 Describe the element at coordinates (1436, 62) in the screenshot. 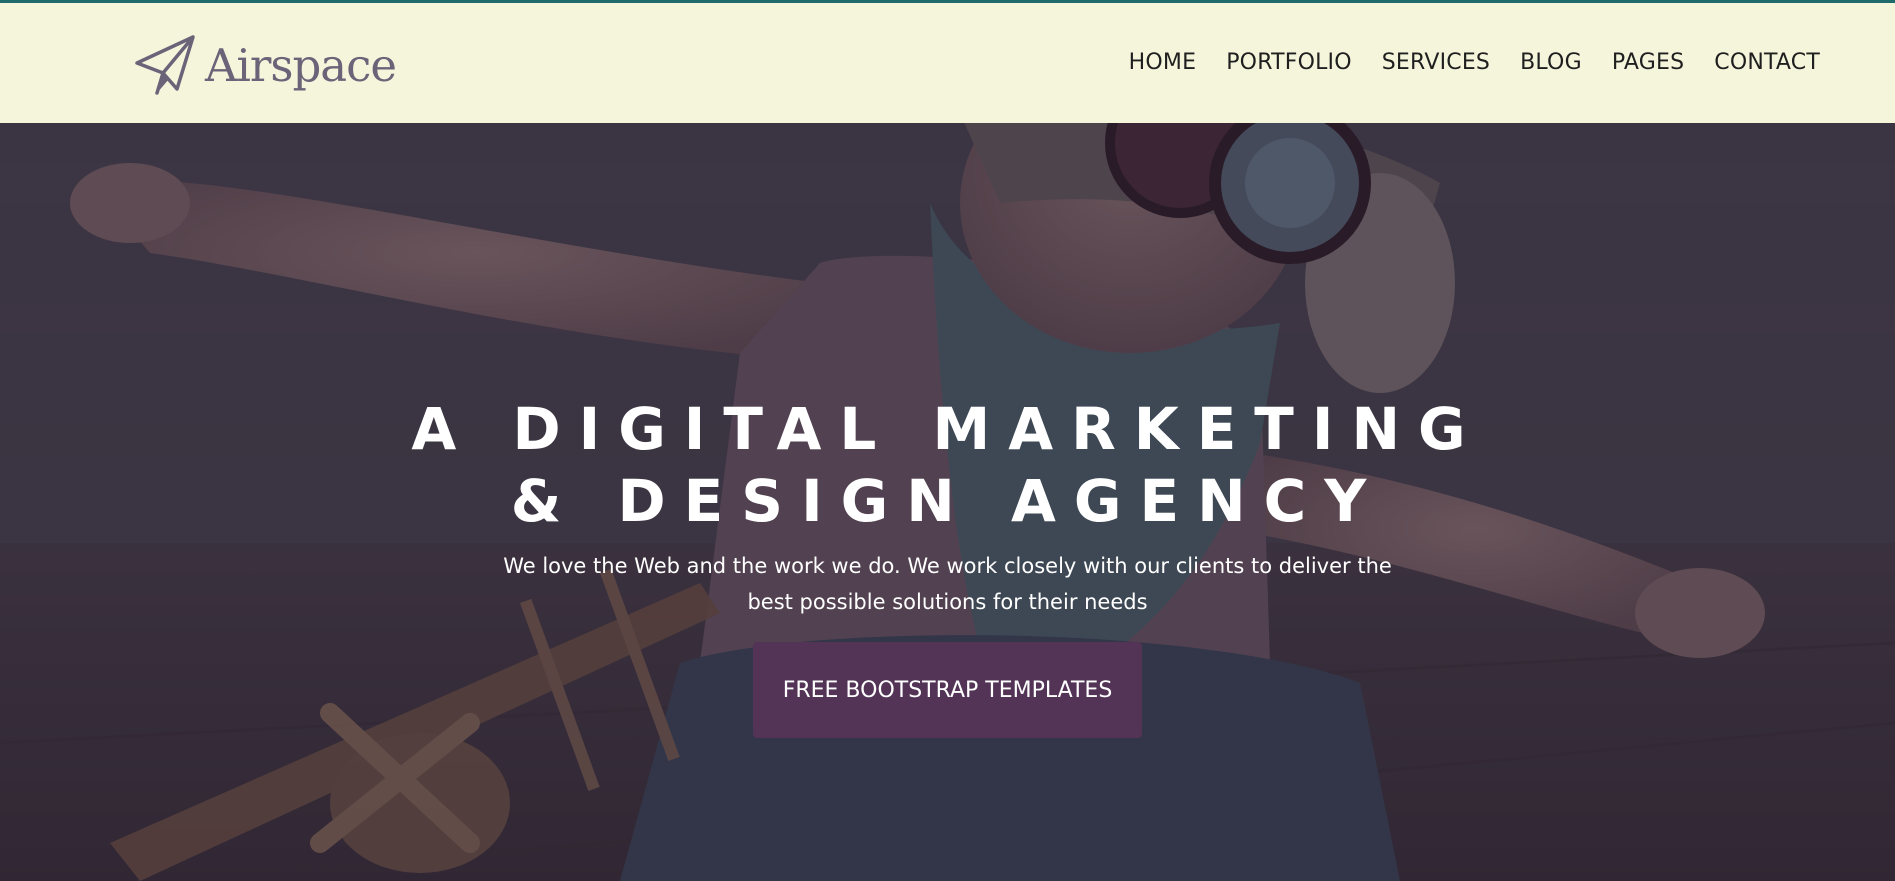

I see `nav-services: SERVICES` at that location.